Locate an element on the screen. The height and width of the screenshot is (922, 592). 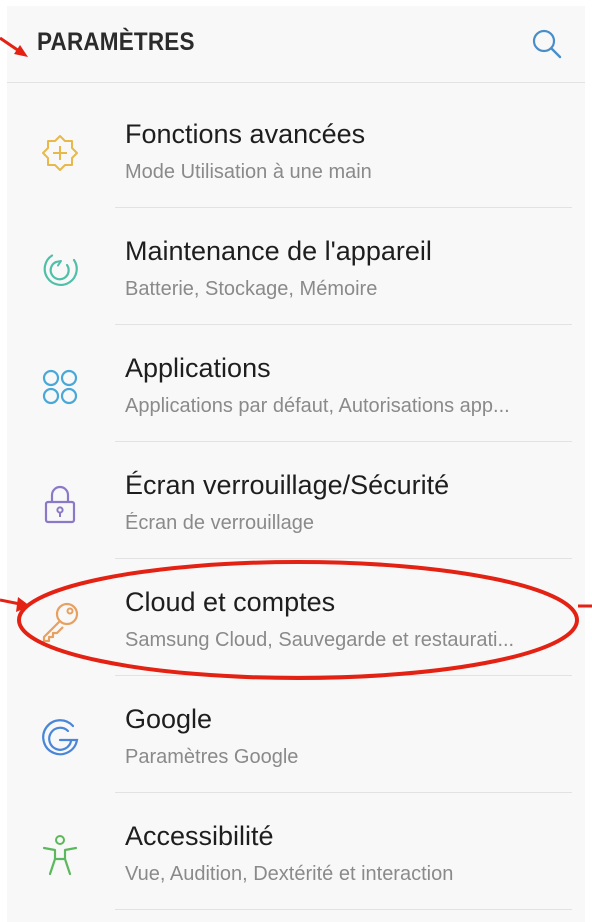
lock-icon is located at coordinates (60, 504).